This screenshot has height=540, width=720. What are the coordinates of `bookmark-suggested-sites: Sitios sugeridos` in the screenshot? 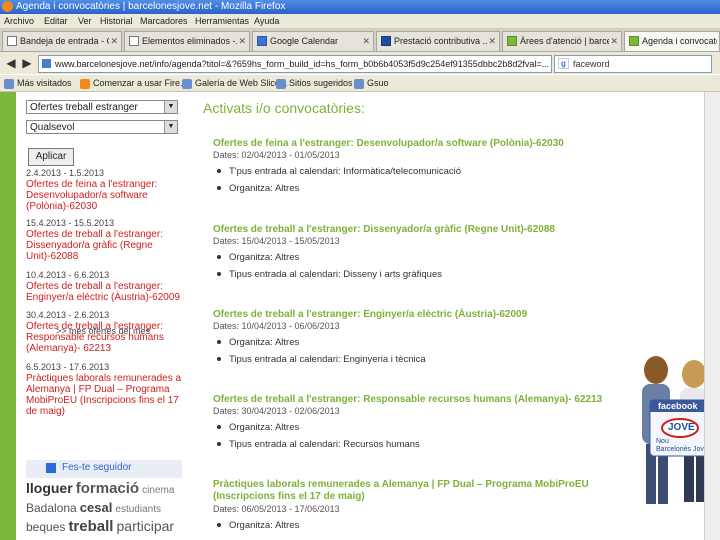 It's located at (314, 83).